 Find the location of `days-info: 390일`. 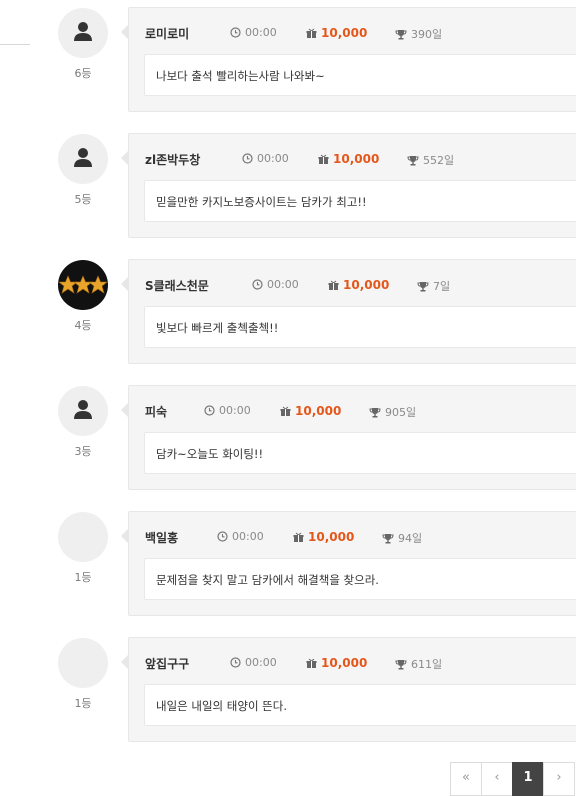

days-info: 390일 is located at coordinates (418, 34).